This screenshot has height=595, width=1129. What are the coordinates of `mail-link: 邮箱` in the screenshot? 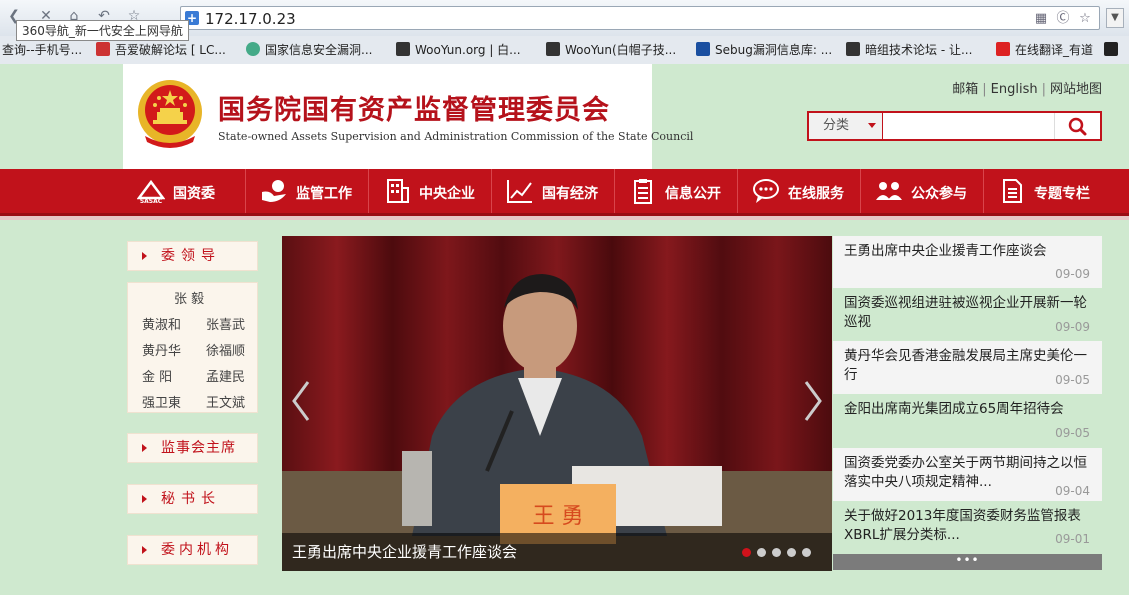 It's located at (965, 89).